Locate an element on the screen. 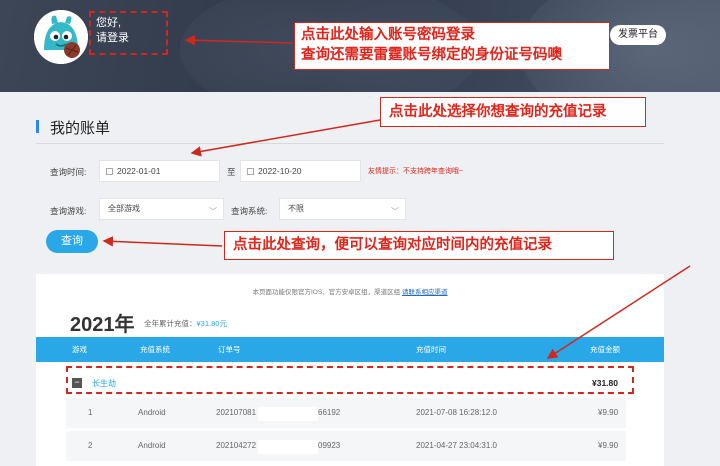 The height and width of the screenshot is (466, 720). mascot-avatar-icon is located at coordinates (61, 37).